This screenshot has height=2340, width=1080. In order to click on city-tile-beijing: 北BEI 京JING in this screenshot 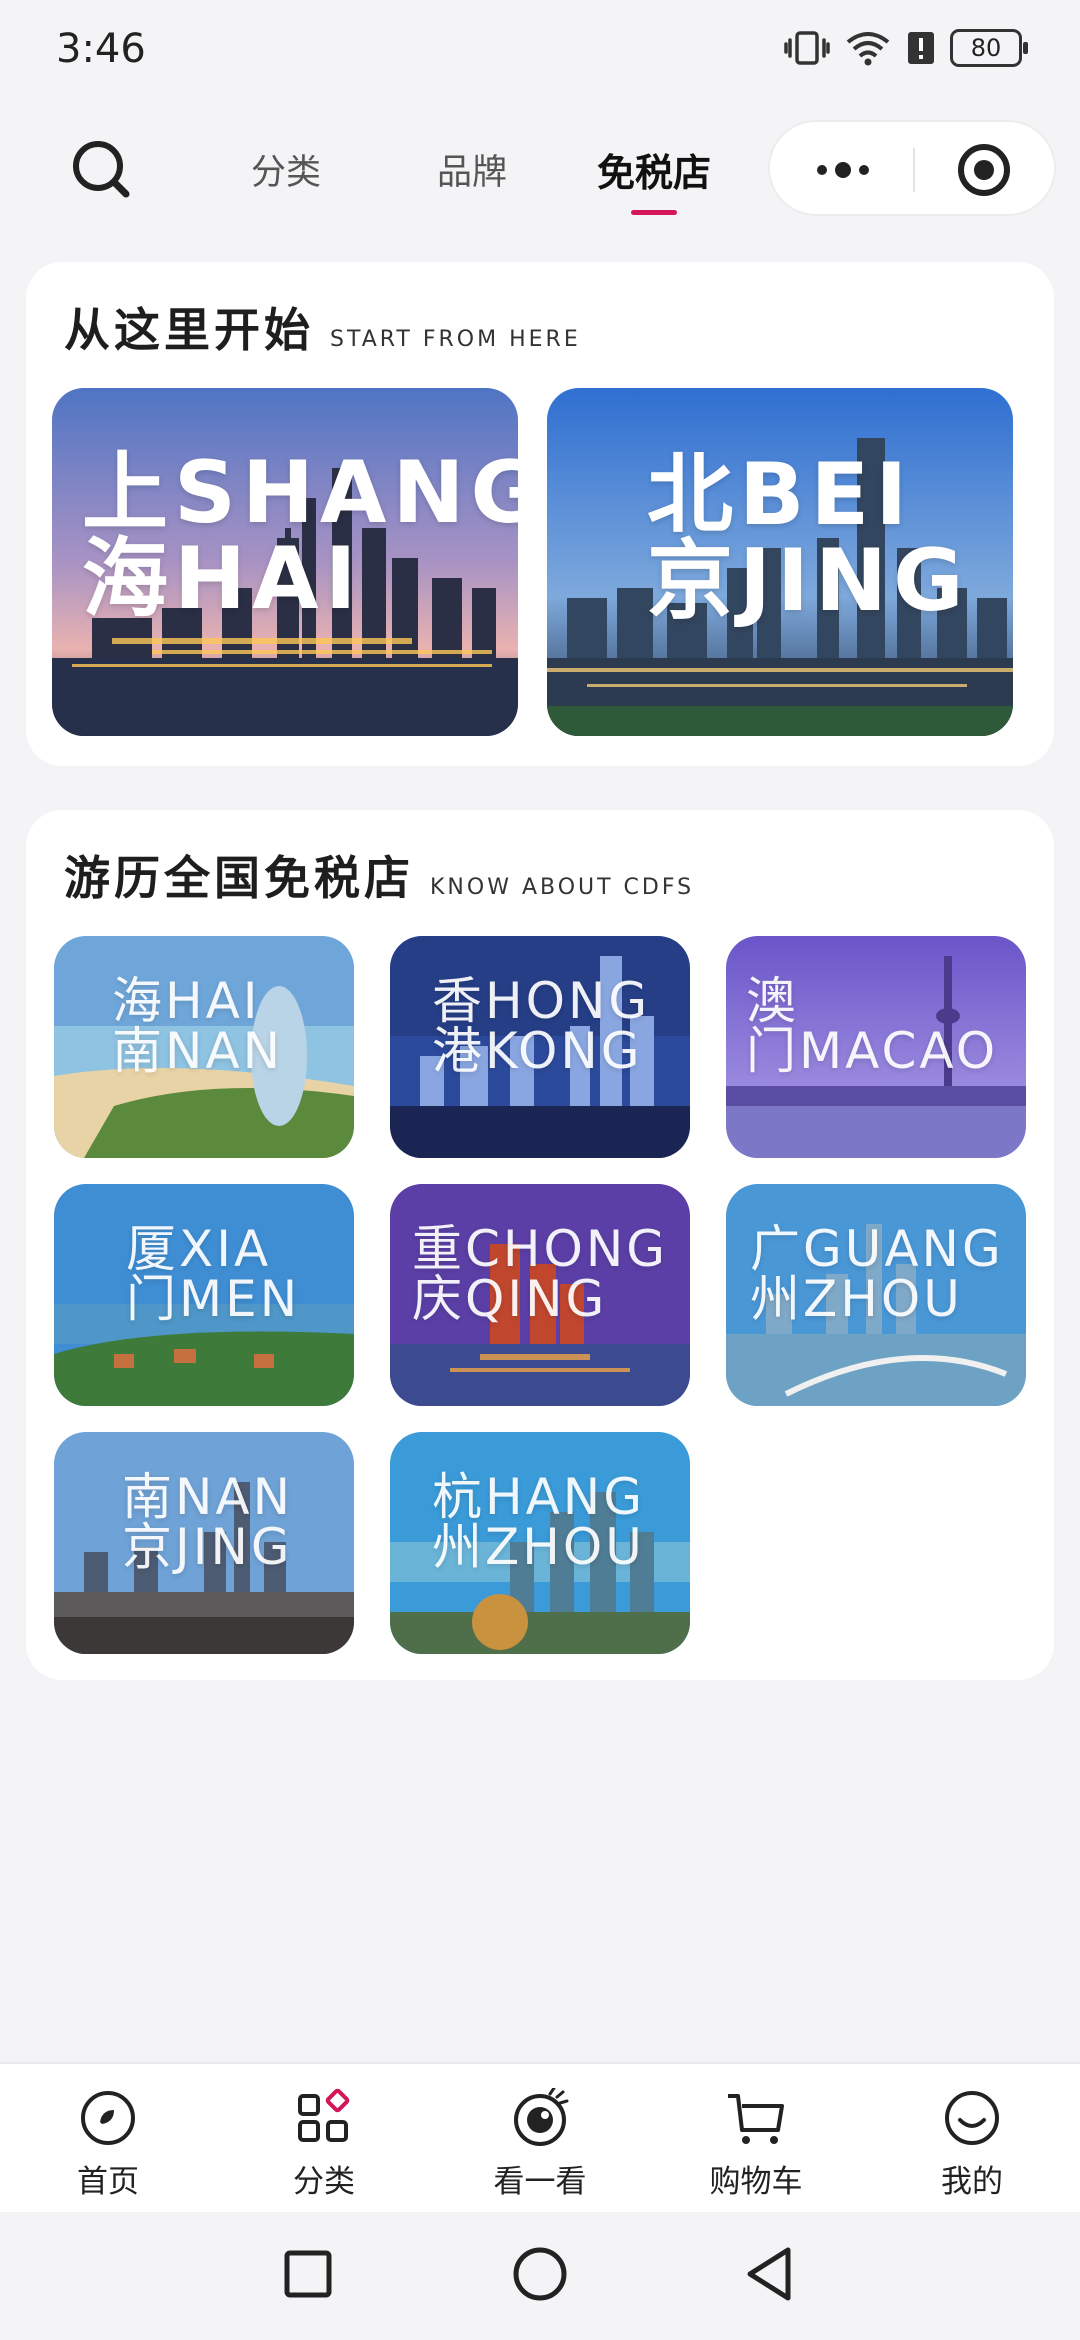, I will do `click(780, 562)`.